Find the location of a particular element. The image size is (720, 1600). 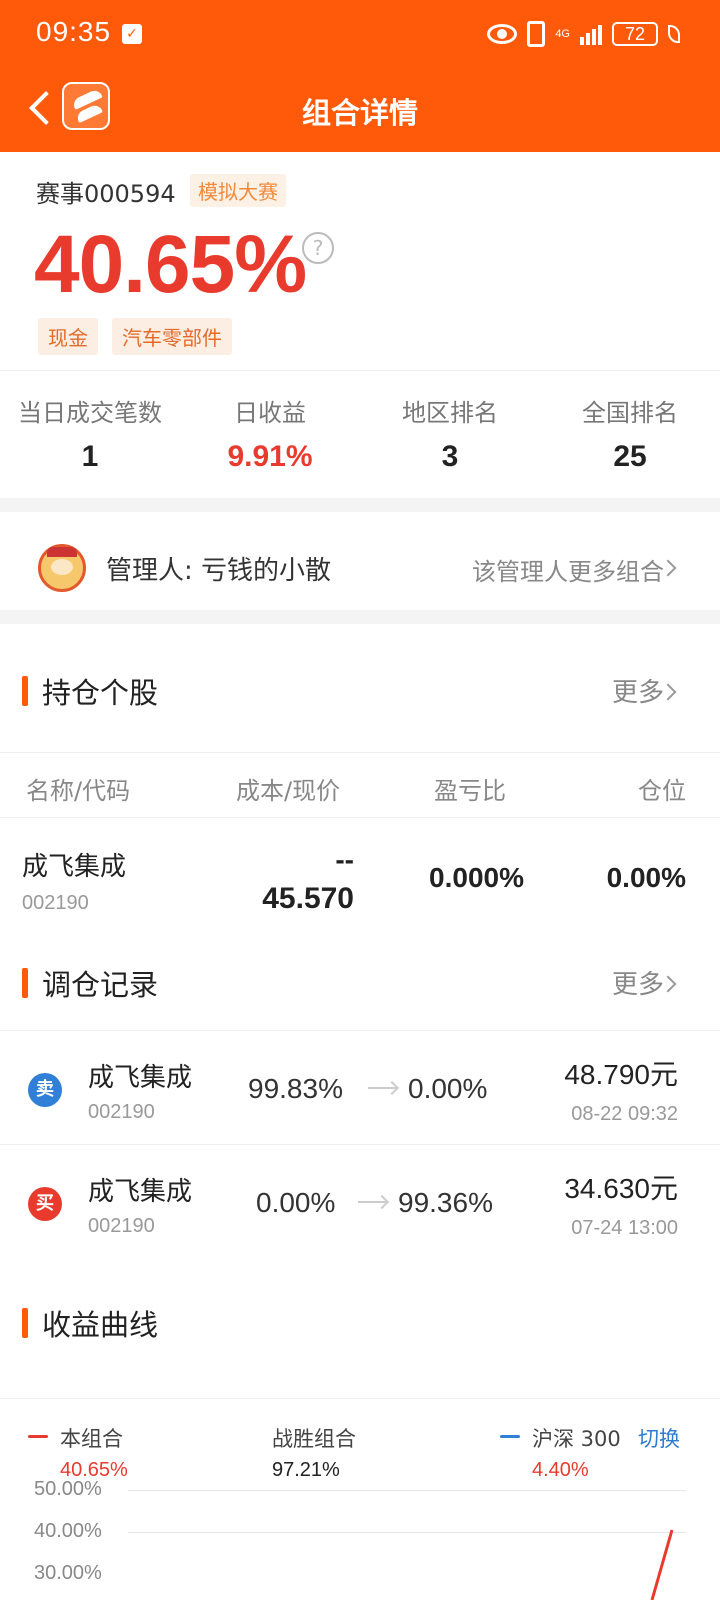

manager-more-link: 该管理人更多组合 is located at coordinates (568, 569).